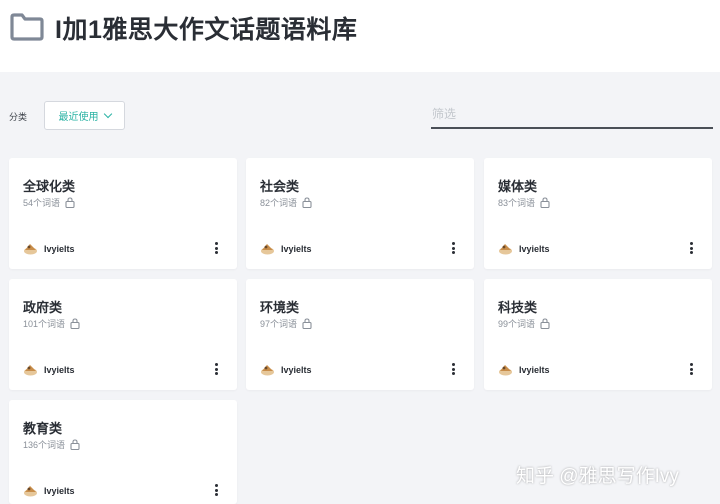  What do you see at coordinates (107, 114) in the screenshot?
I see `chevron-down-icon` at bounding box center [107, 114].